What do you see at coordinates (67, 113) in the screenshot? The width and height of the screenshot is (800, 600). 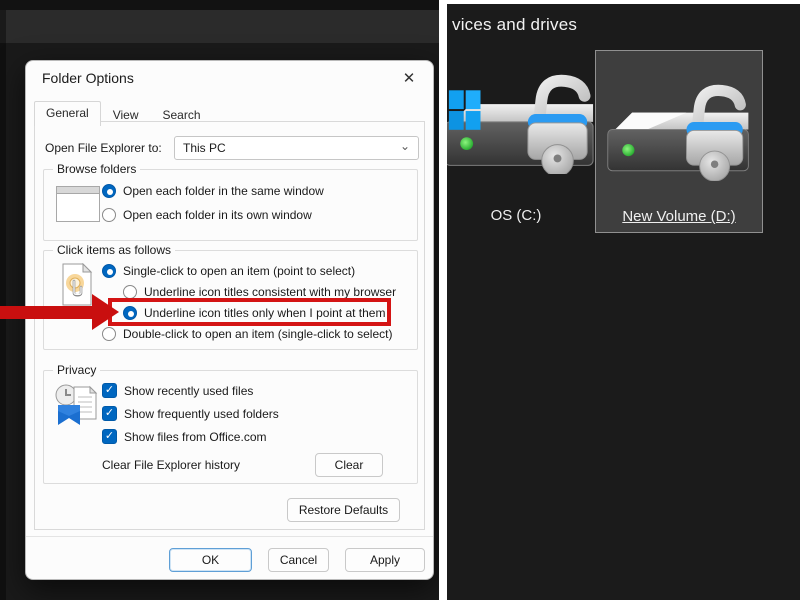 I see `tab-general: General` at bounding box center [67, 113].